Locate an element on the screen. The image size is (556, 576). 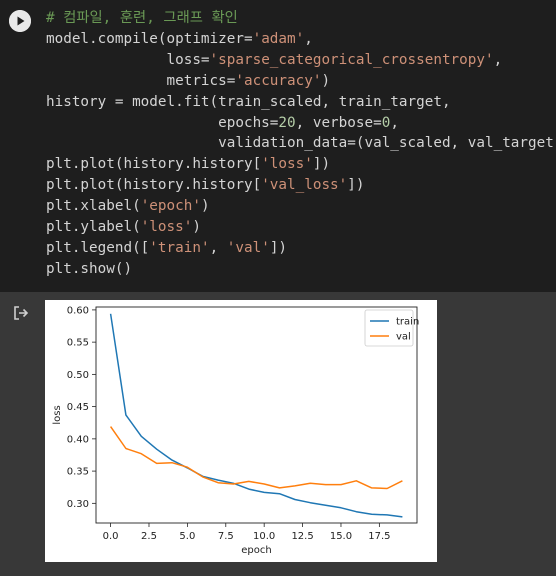
code-token: loss= is located at coordinates (128, 59).